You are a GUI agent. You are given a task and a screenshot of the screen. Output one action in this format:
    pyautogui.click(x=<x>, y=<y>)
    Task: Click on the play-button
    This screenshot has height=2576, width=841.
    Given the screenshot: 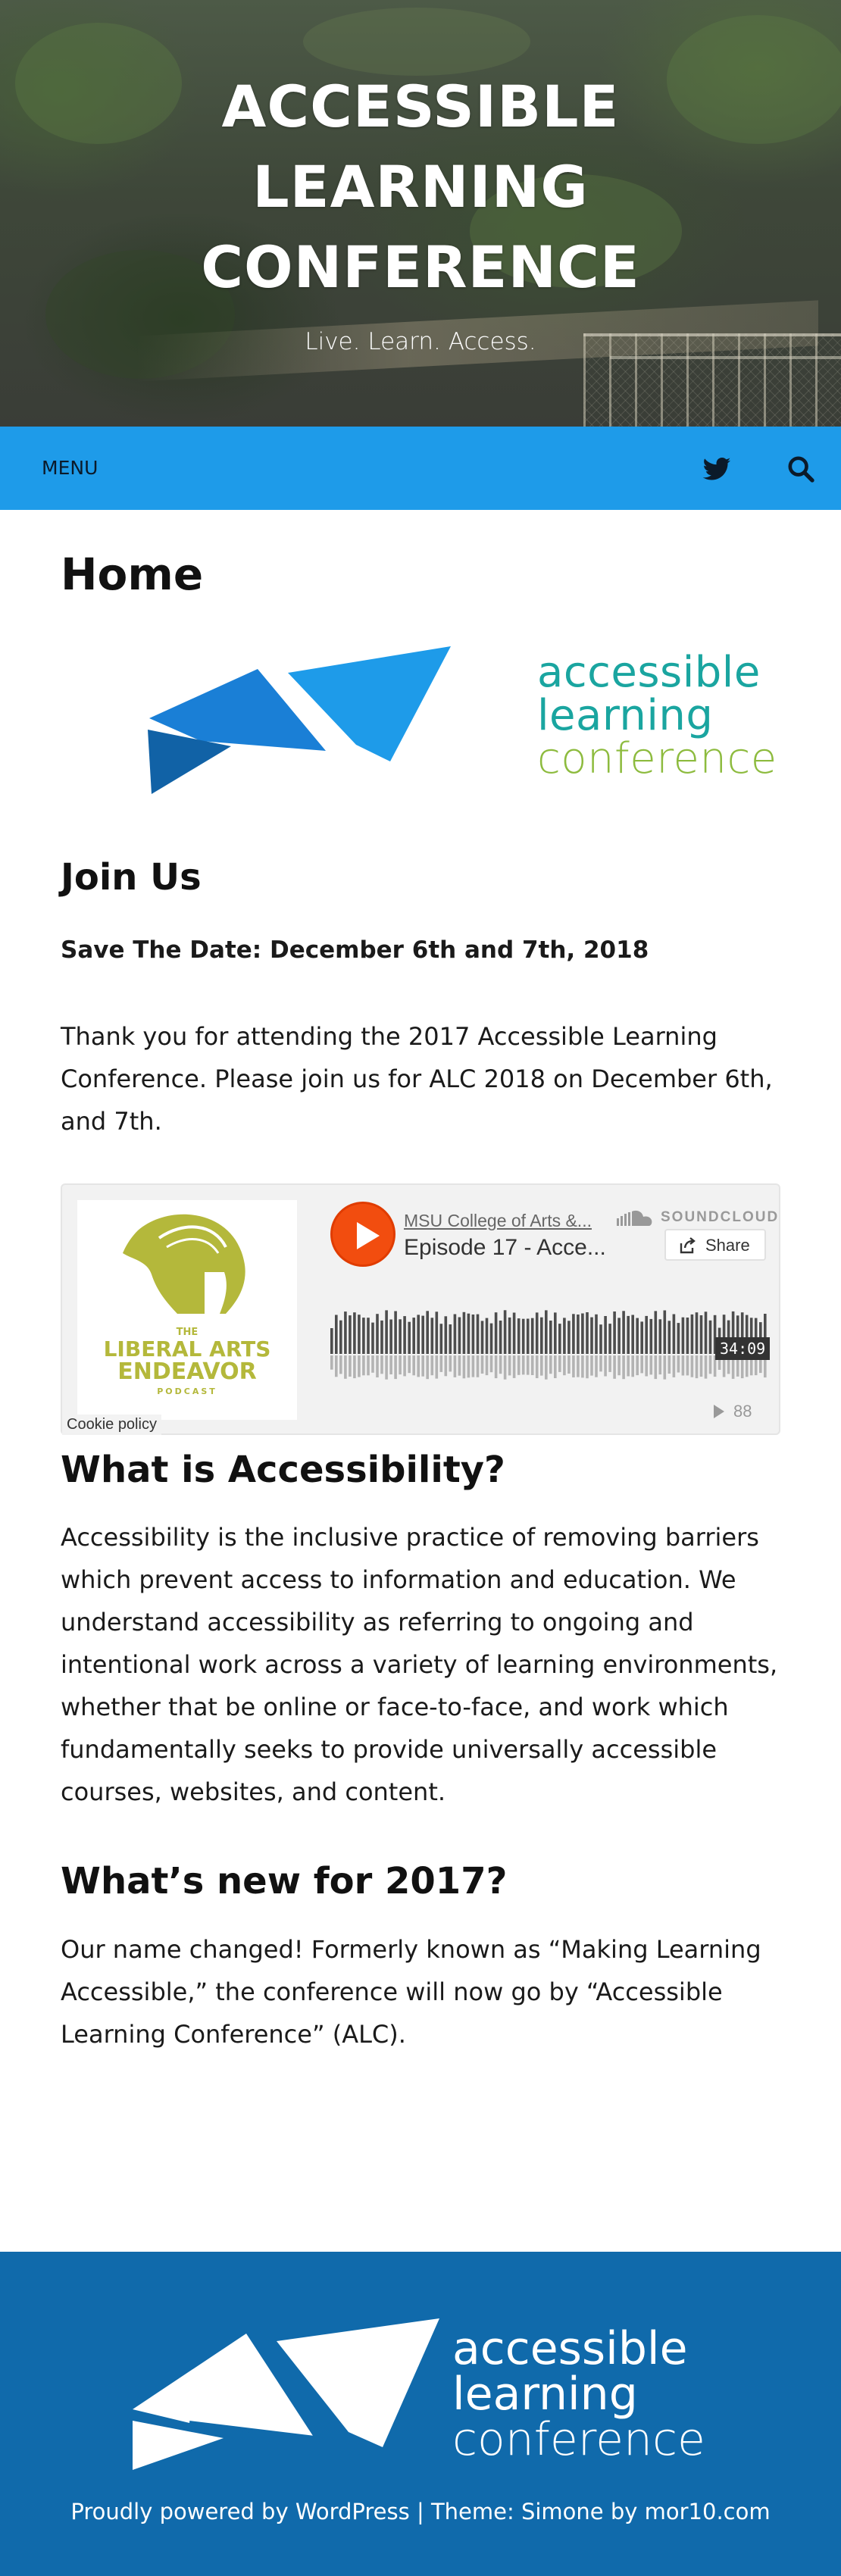 What is the action you would take?
    pyautogui.click(x=363, y=1234)
    